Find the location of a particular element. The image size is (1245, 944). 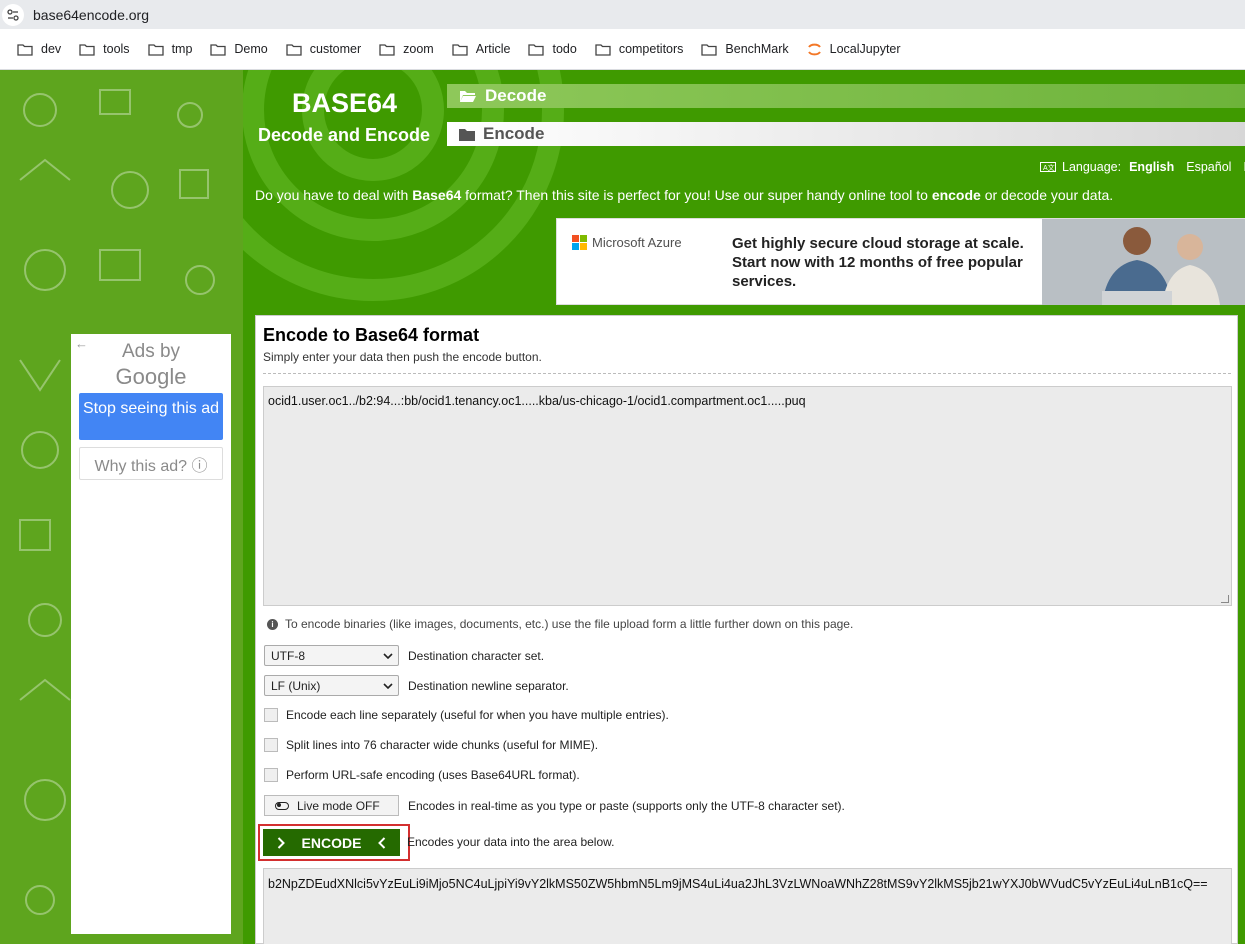

bookmark-customer: customer is located at coordinates (323, 49).